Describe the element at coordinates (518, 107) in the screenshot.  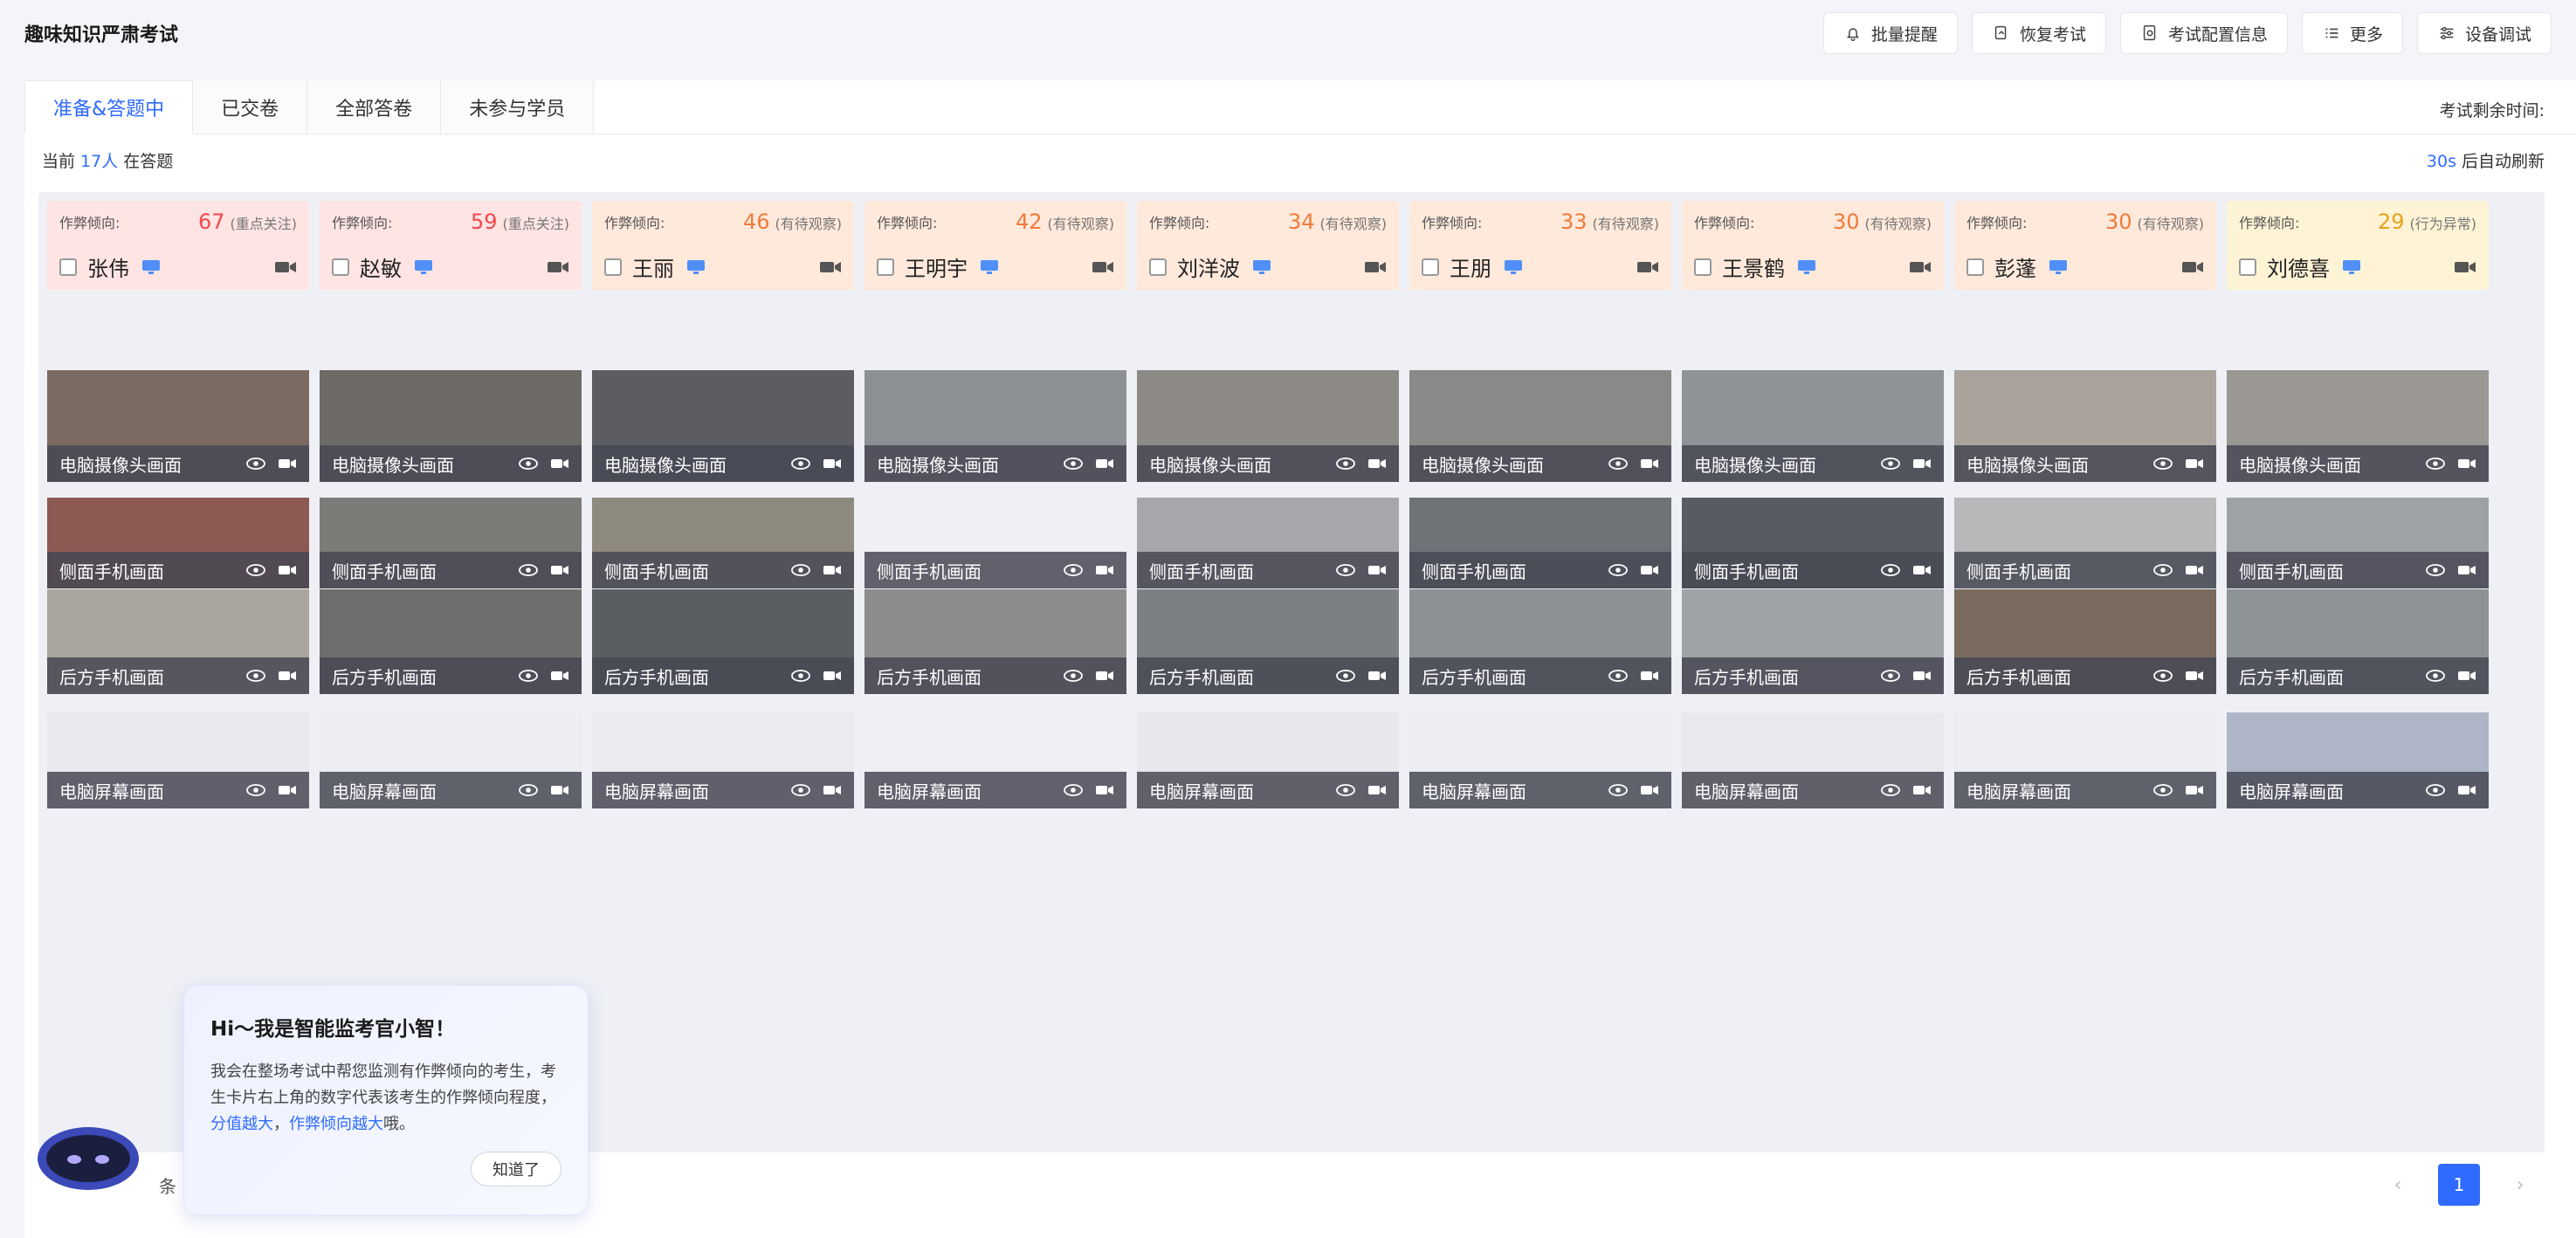
I see `tab-3: 未参与学员` at that location.